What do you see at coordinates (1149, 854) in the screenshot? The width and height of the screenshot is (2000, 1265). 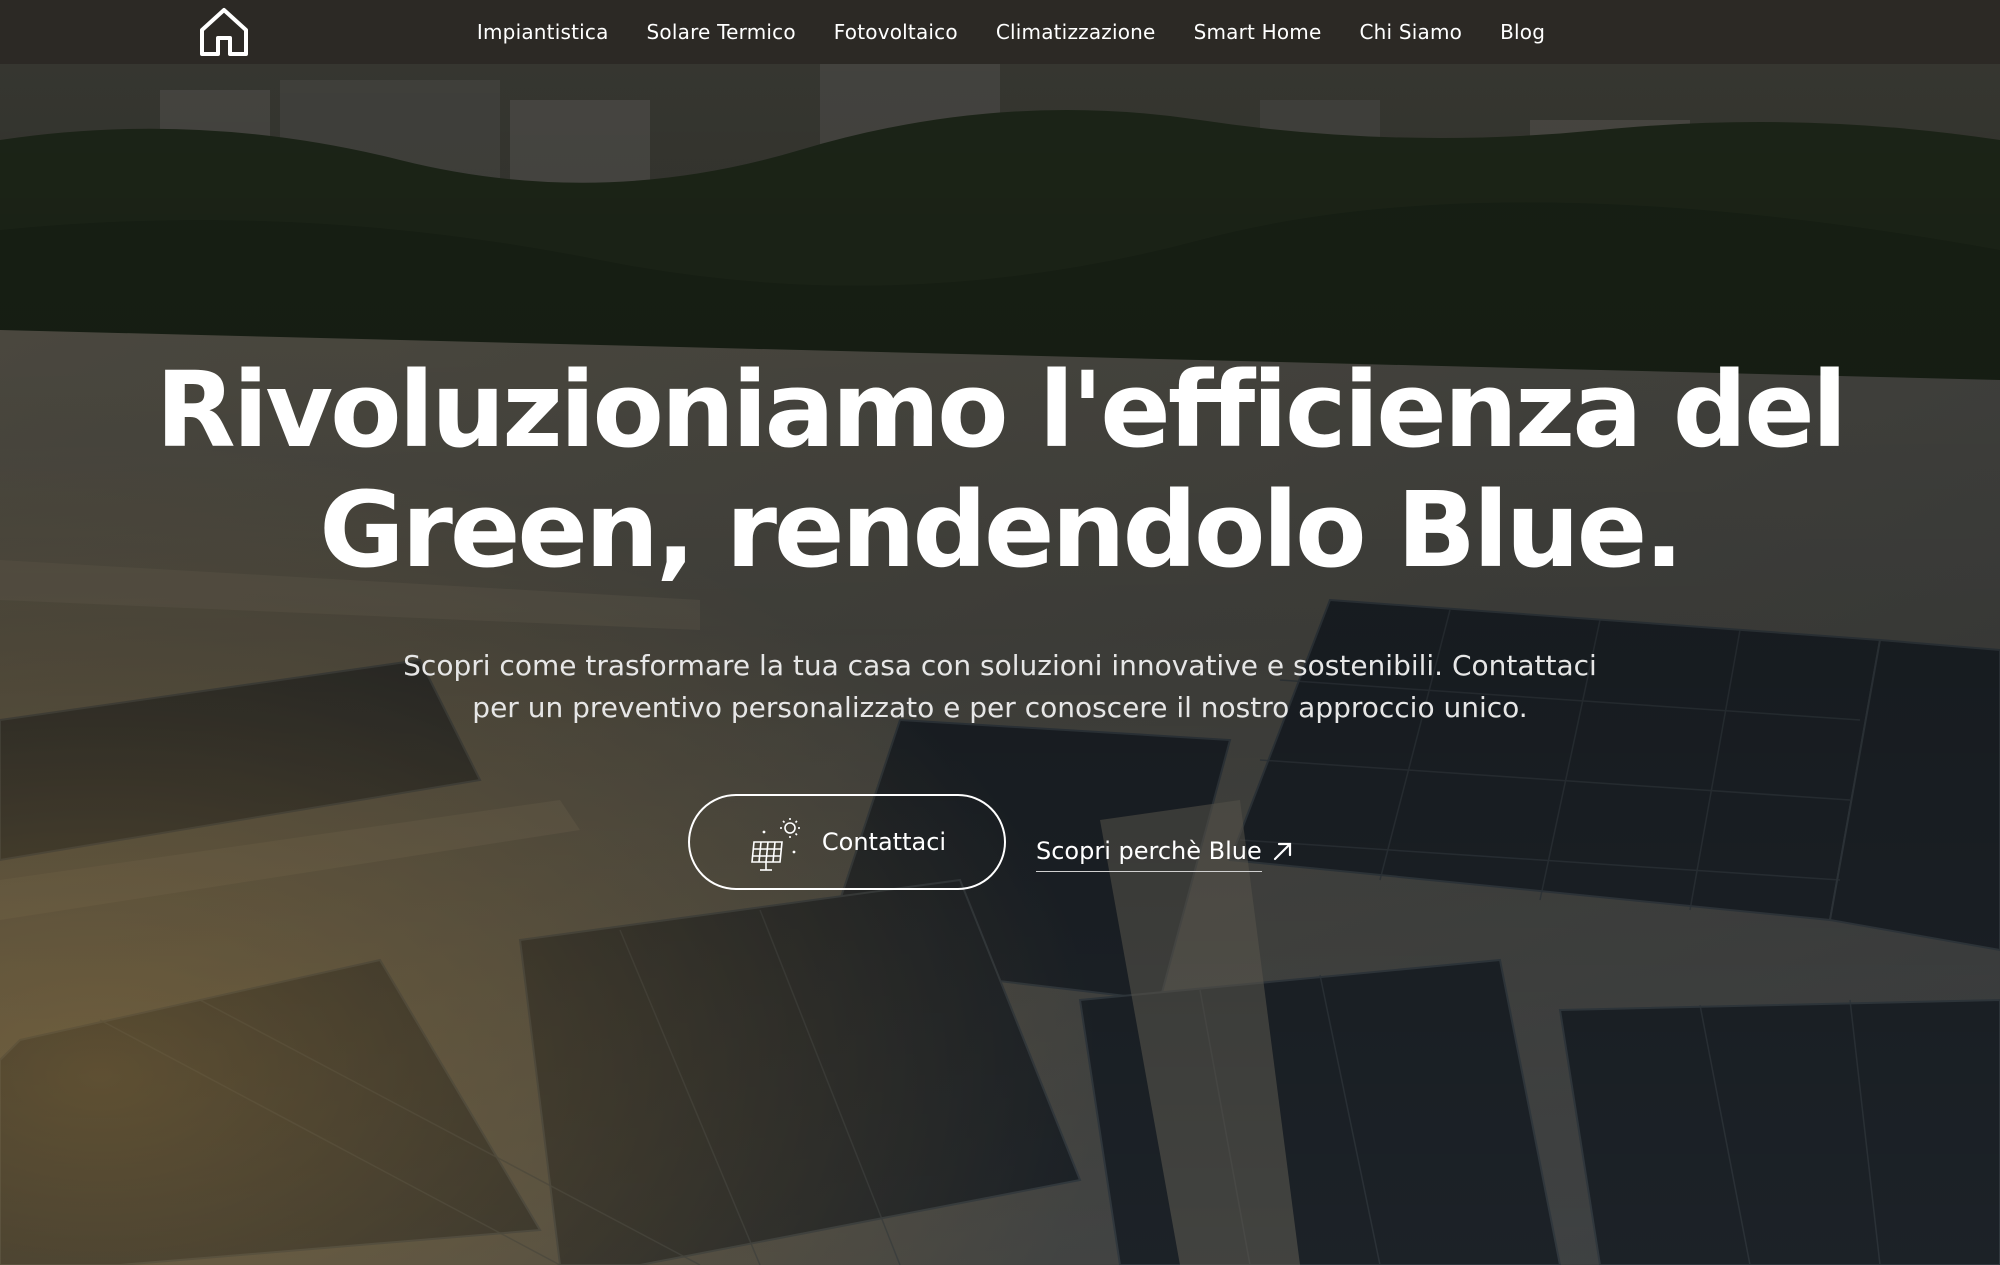 I see `discover-why-blue-label: Scopri perchè Blue` at bounding box center [1149, 854].